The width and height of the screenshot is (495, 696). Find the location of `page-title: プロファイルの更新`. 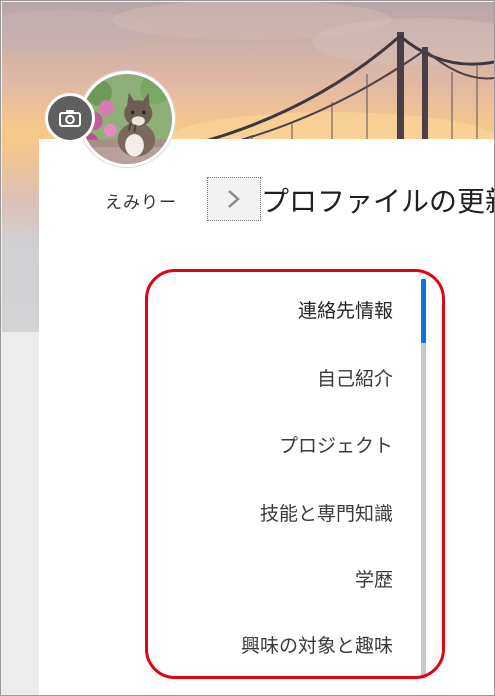

page-title: プロファイルの更新 is located at coordinates (378, 201).